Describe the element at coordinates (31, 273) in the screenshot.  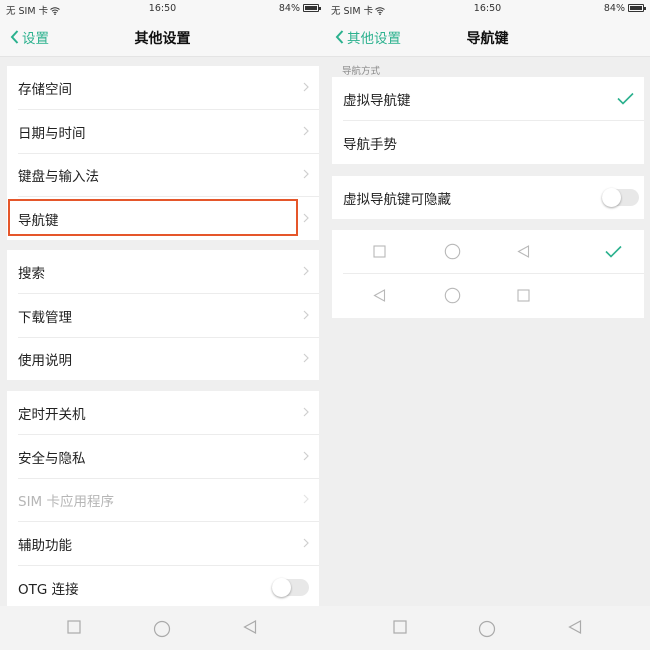
I see `settings-item-label: 搜索` at that location.